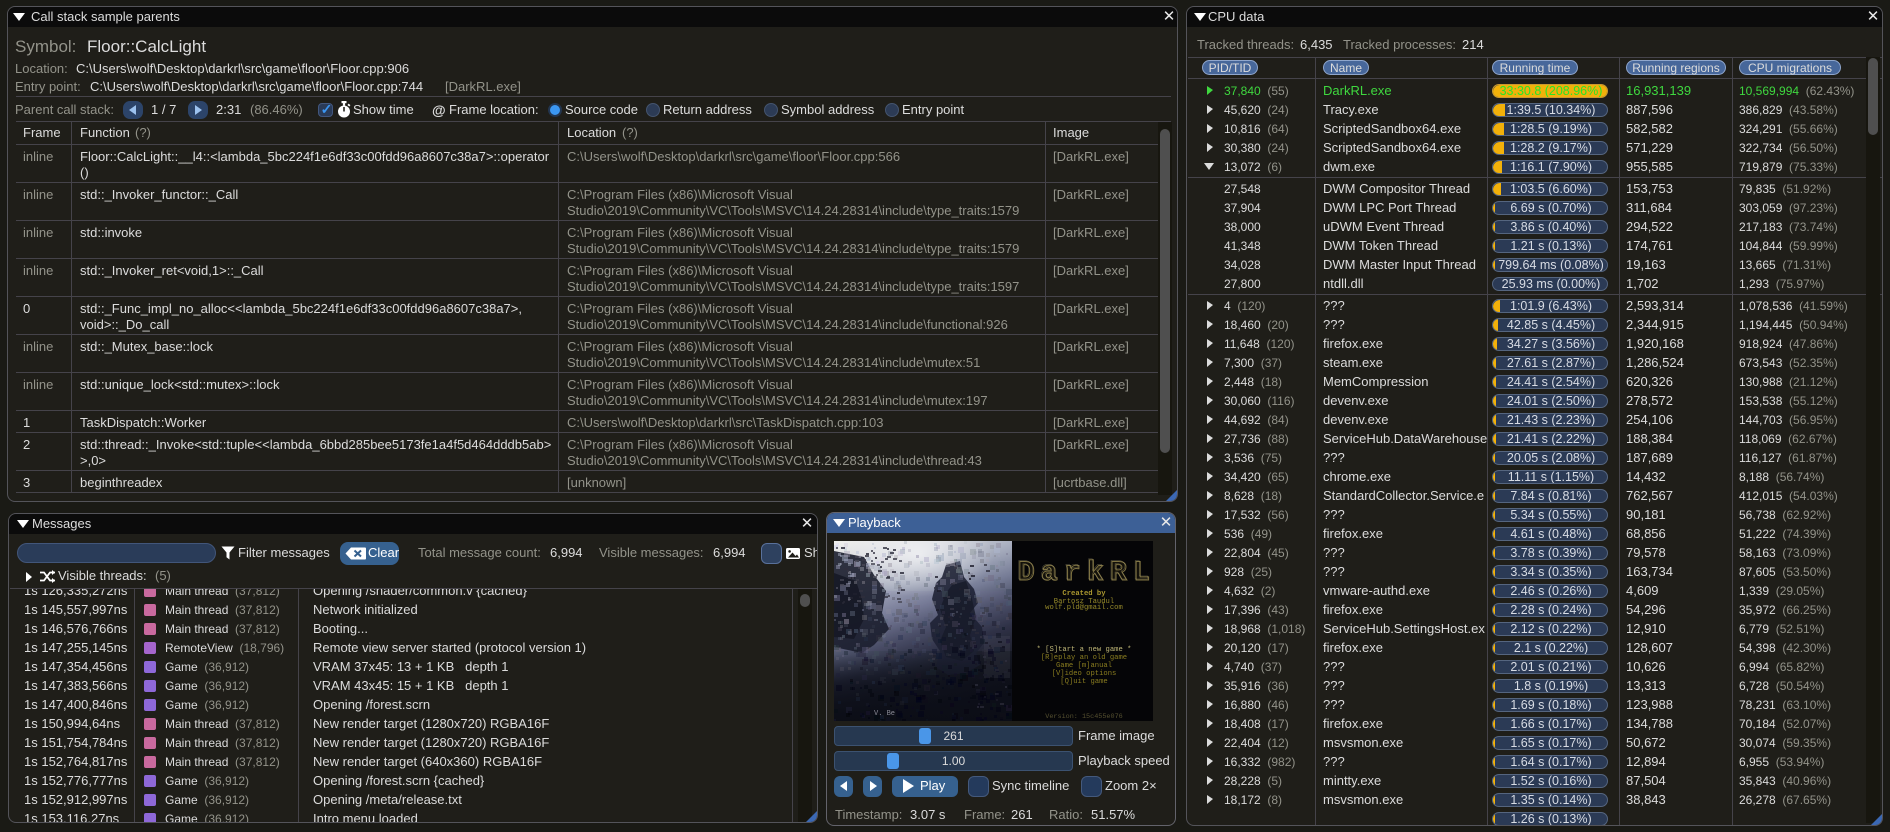 Image resolution: width=1890 pixels, height=832 pixels. I want to click on svg-text: [Q]uit game, so click(1083, 682).